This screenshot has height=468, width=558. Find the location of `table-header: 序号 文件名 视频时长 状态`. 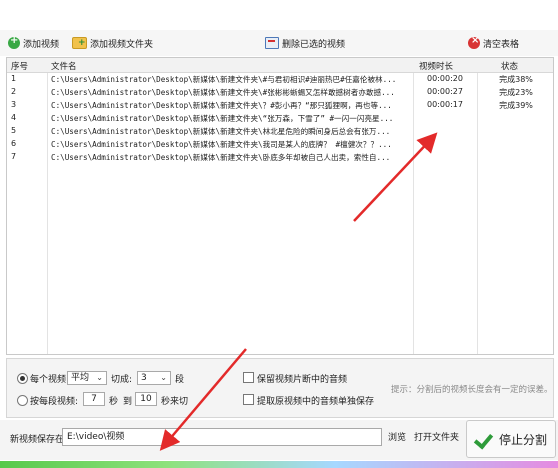

table-header: 序号 文件名 视频时长 状态 is located at coordinates (280, 65).